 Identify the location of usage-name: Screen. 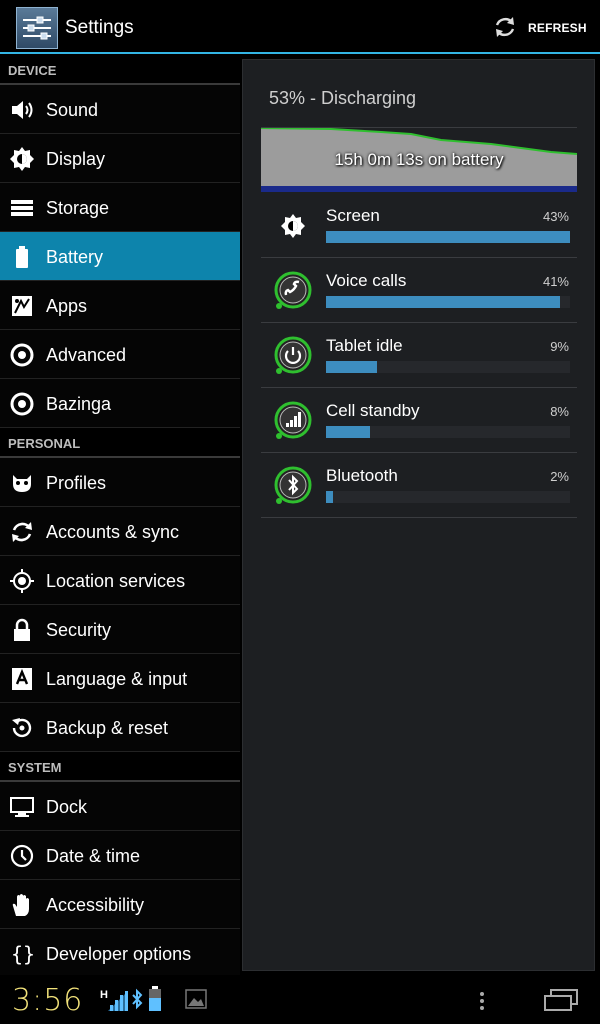
(353, 215).